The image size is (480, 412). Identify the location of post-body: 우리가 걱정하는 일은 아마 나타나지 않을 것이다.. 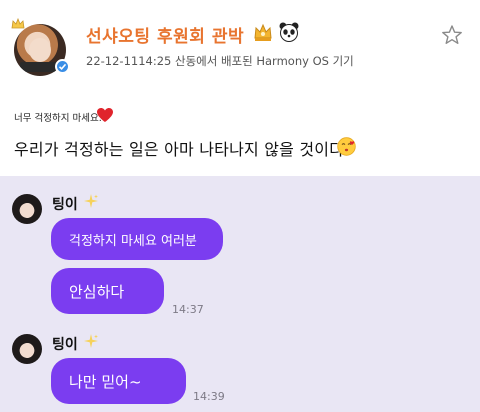
(182, 149).